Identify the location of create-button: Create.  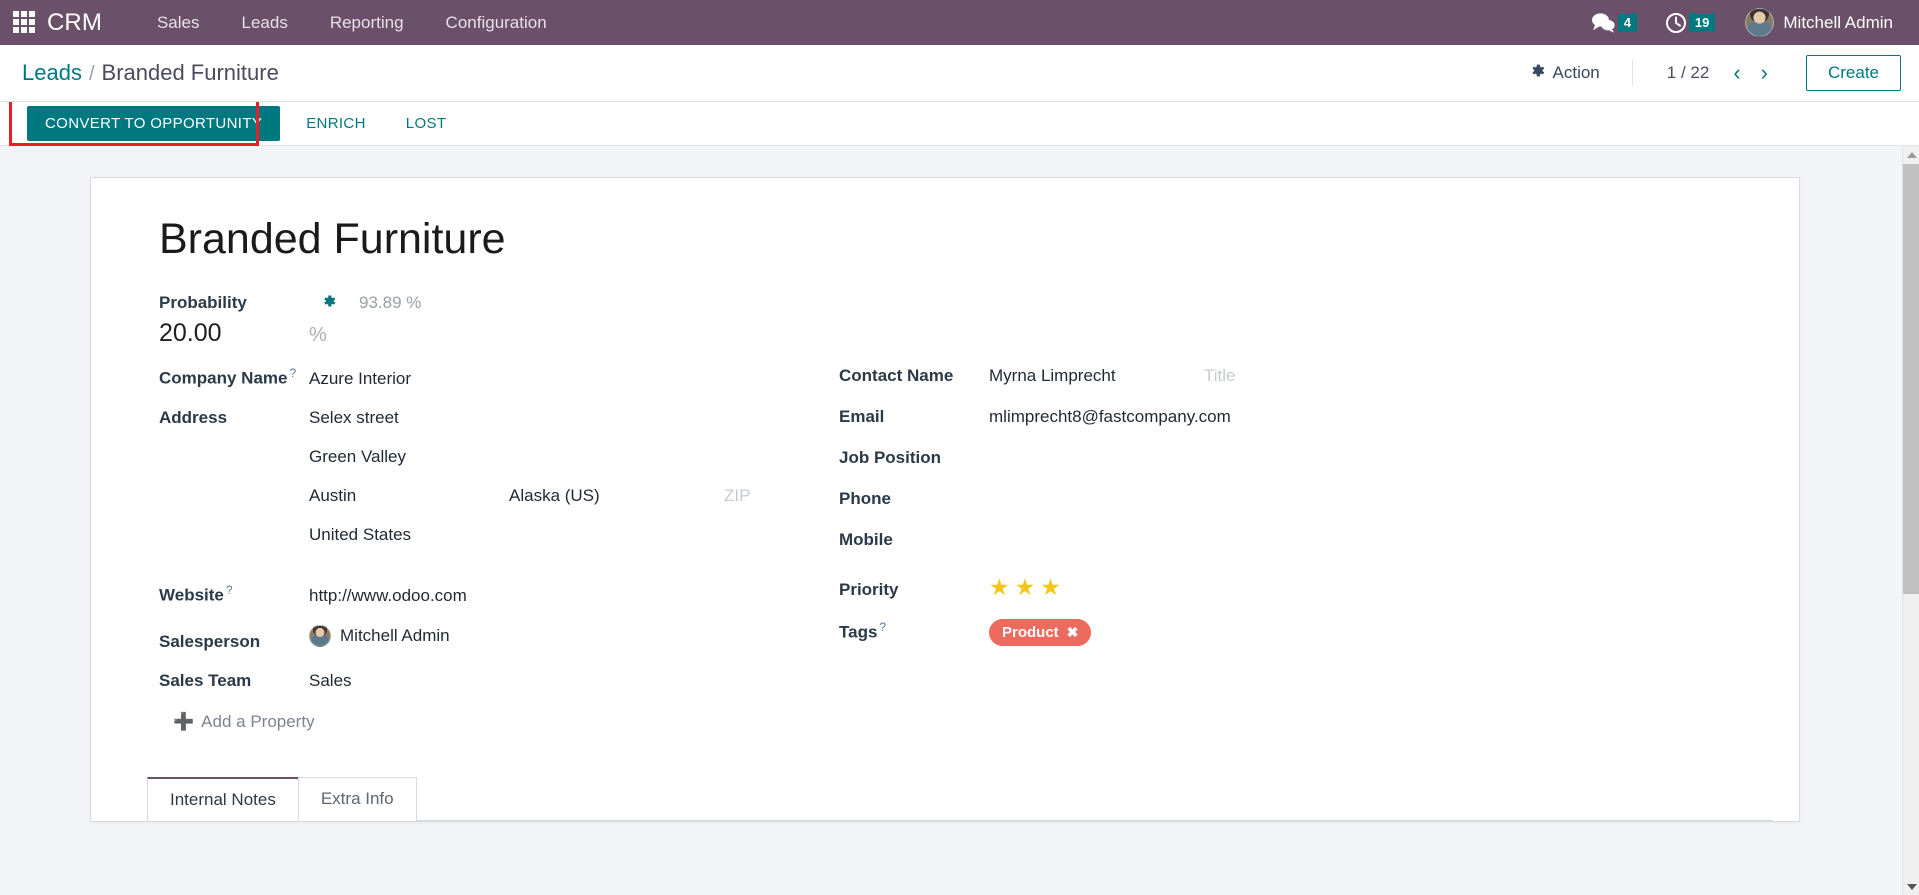
(1853, 73).